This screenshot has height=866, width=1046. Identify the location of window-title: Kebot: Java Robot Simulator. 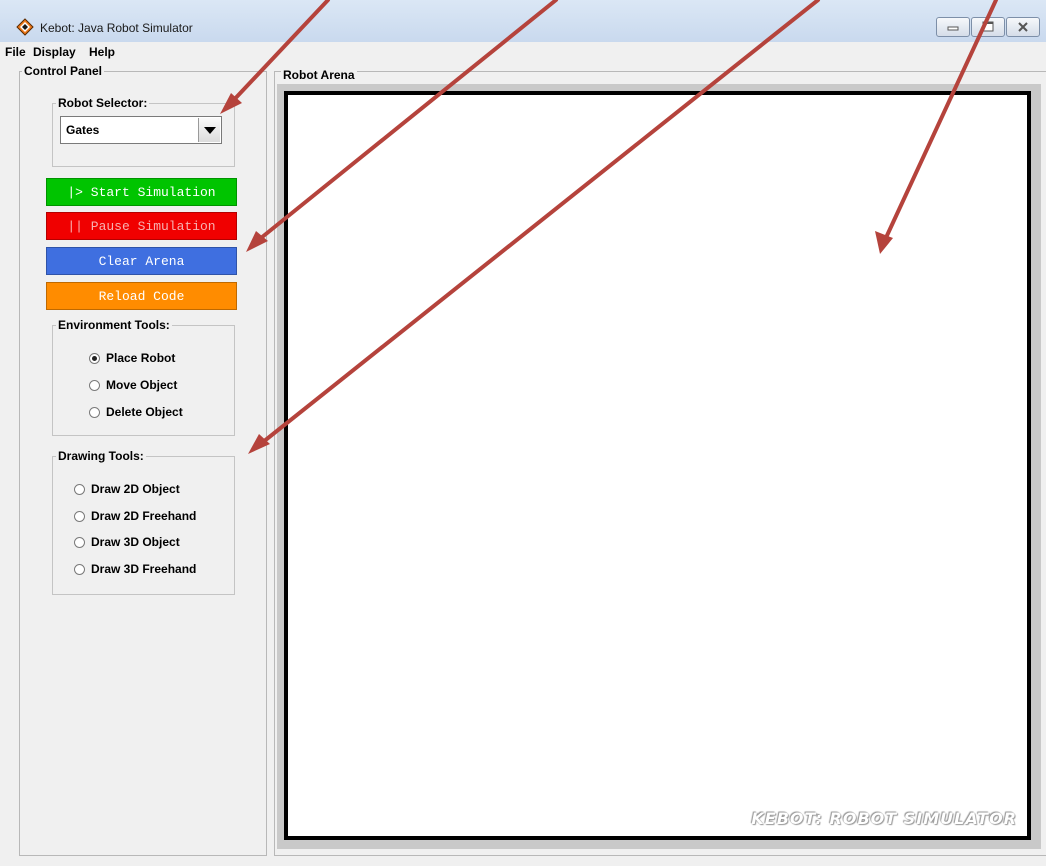
(116, 28).